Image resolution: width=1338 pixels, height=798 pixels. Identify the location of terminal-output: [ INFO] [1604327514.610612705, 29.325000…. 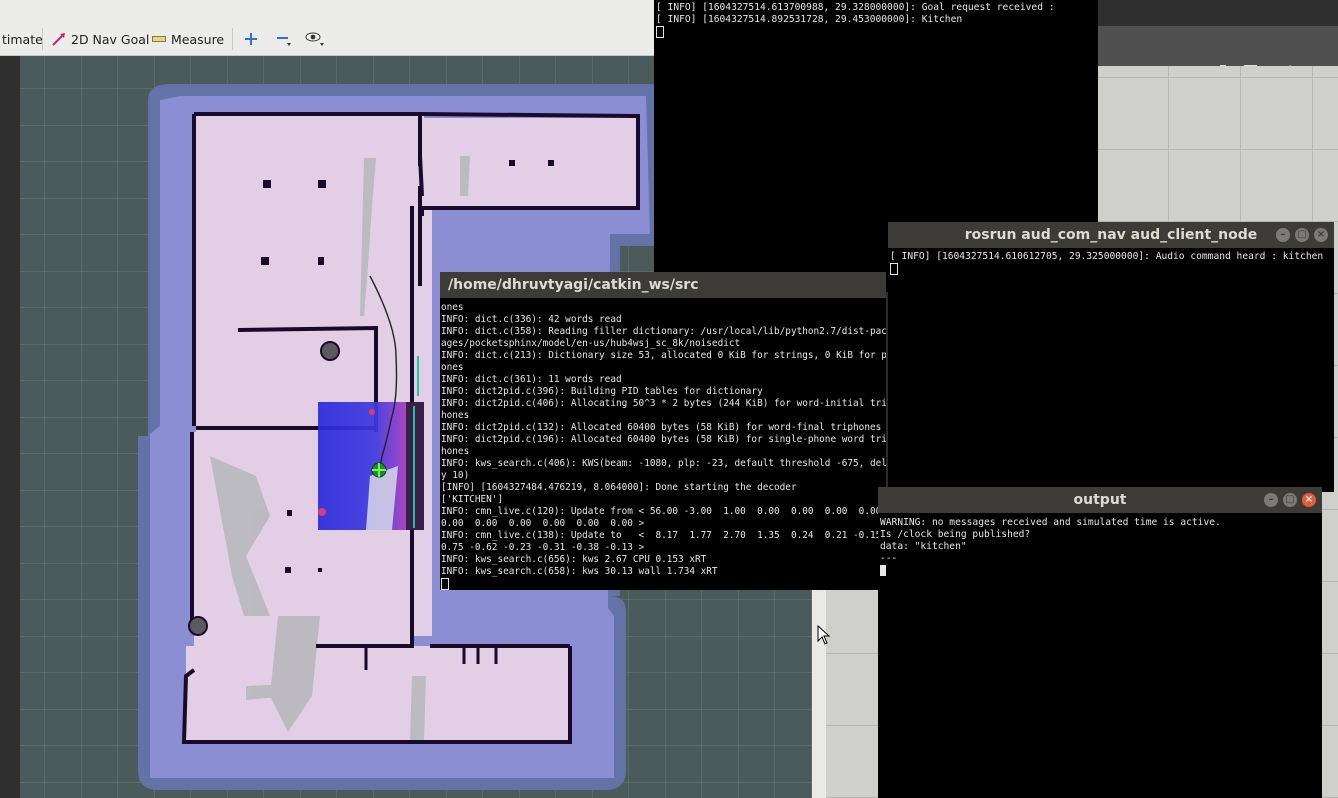
(1106, 263).